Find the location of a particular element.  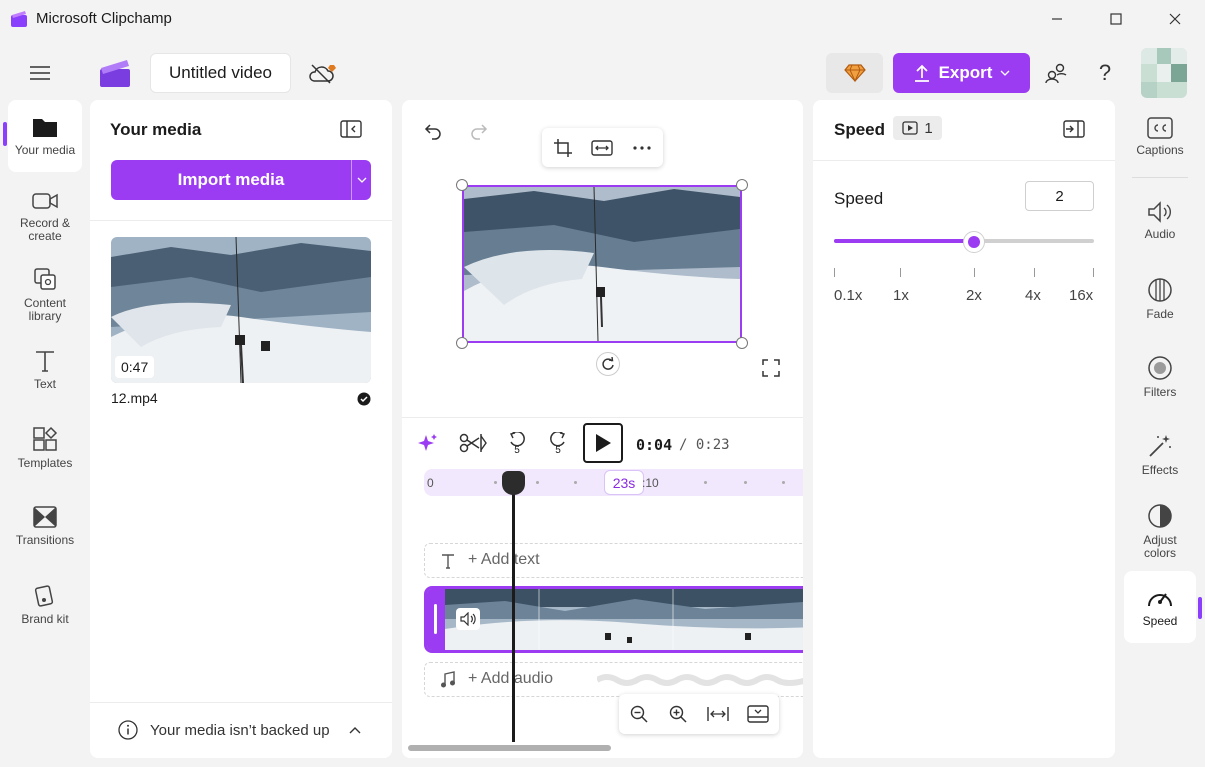

rail-item-transitions: Transitions is located at coordinates (45, 526).